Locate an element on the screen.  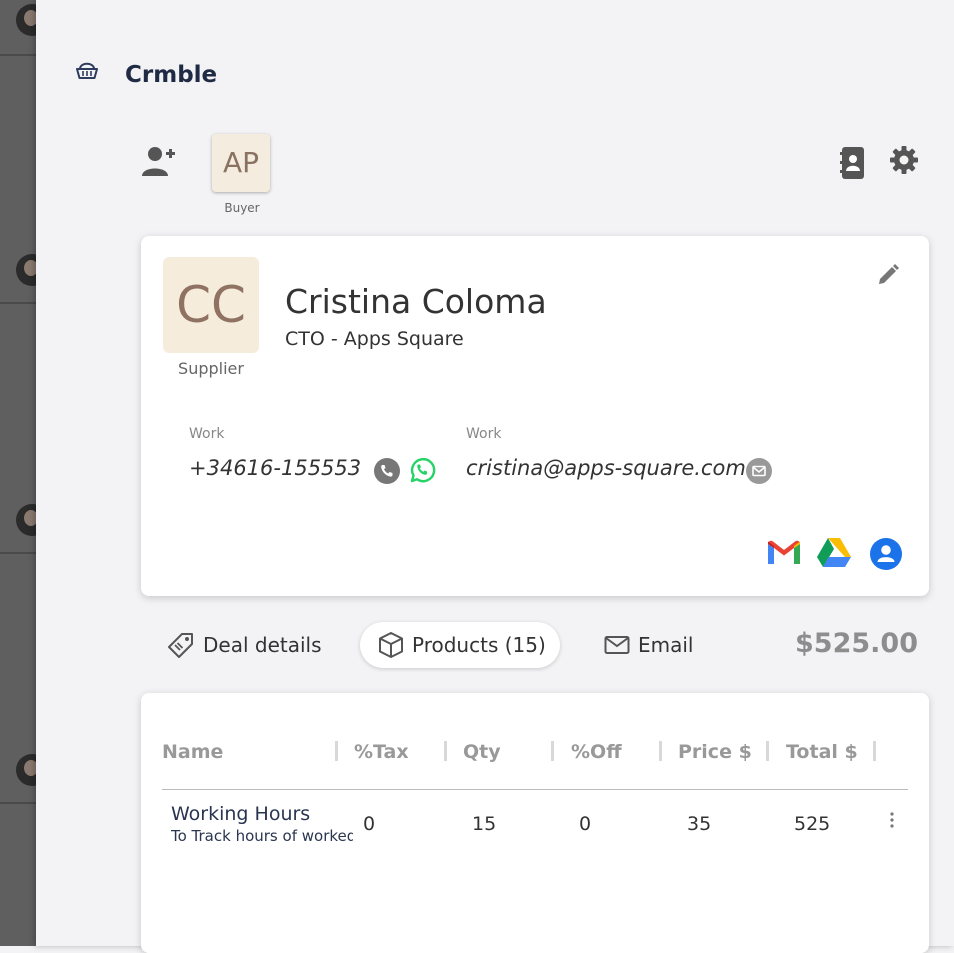
tab-label: Email is located at coordinates (666, 645).